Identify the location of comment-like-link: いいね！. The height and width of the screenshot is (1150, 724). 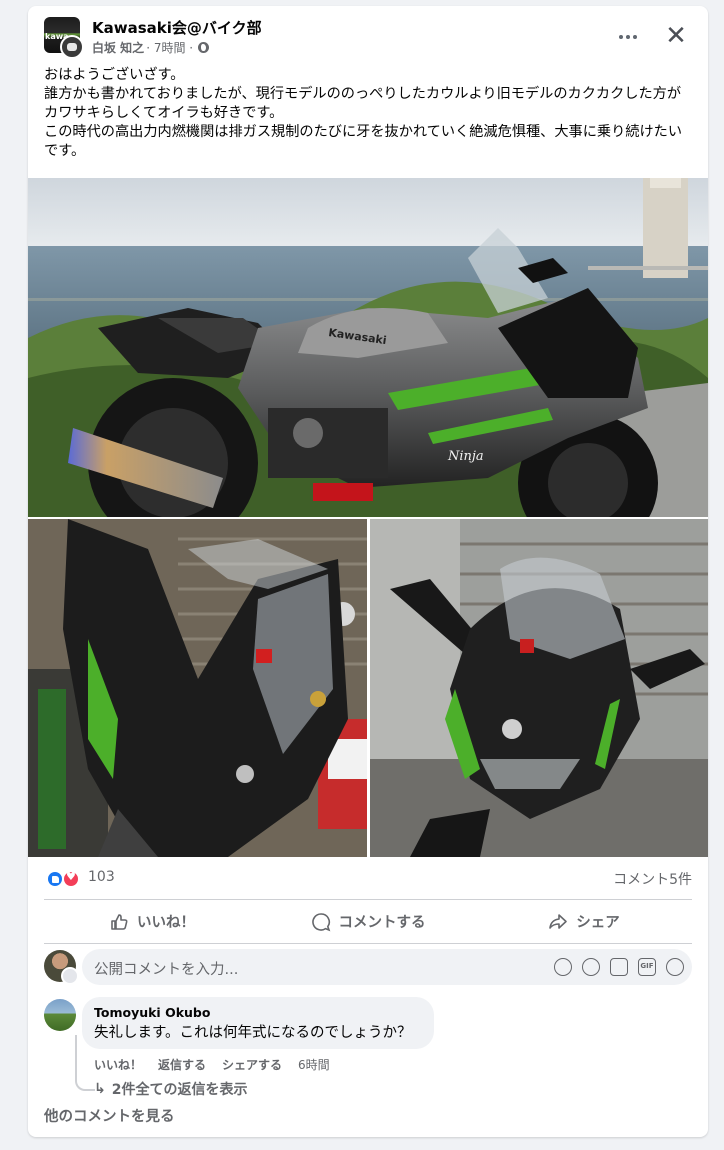
(118, 1064).